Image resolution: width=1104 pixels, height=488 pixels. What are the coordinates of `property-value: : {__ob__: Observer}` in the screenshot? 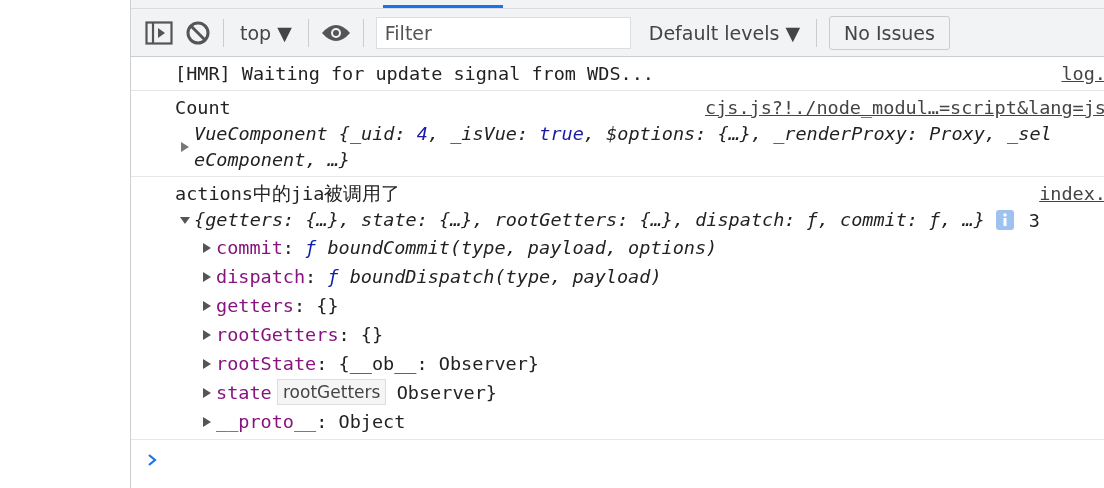 It's located at (427, 363).